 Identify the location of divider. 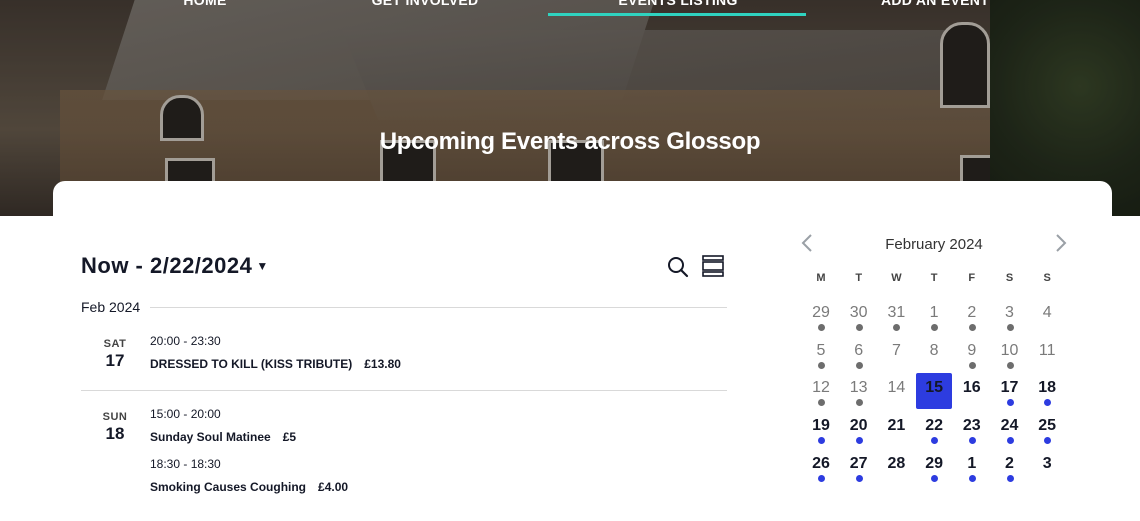
(404, 390).